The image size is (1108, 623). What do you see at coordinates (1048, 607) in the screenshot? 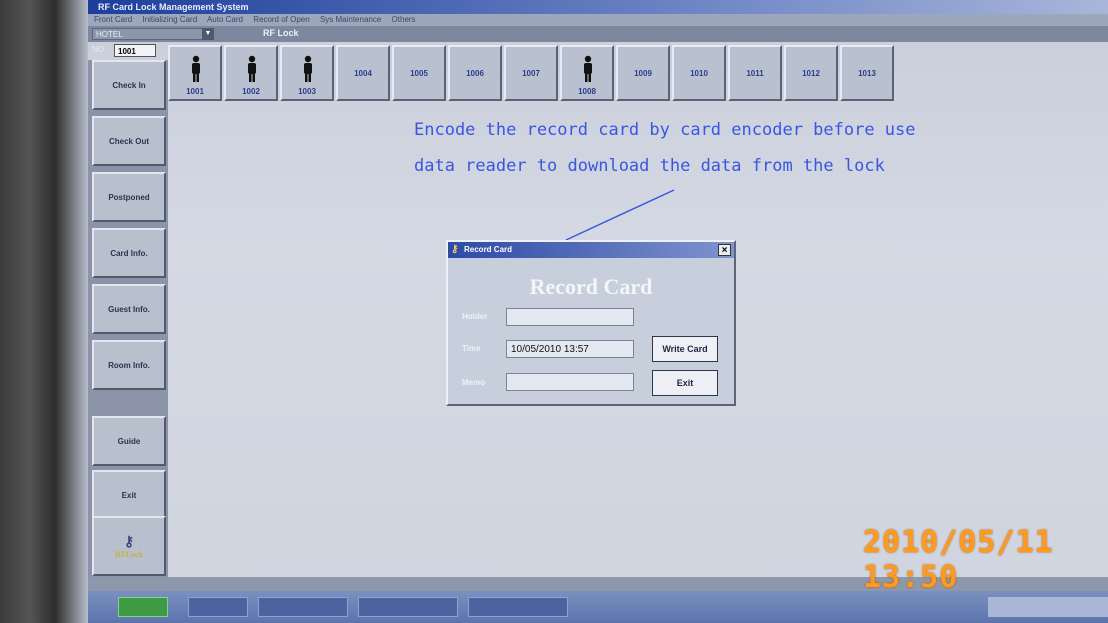
I see `system-tray` at bounding box center [1048, 607].